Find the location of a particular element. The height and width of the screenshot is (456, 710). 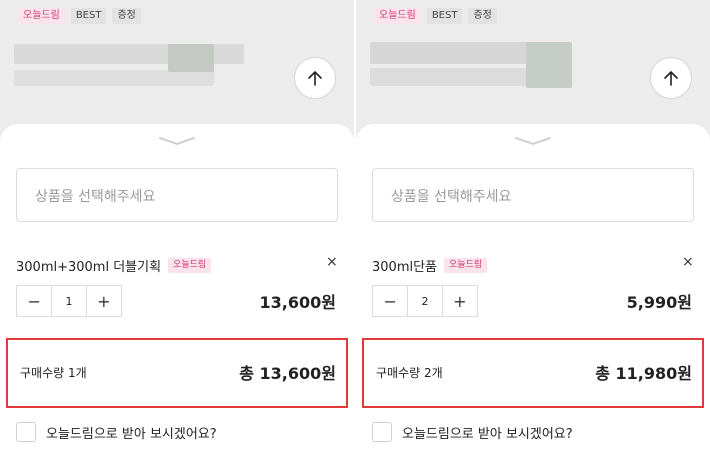

total-price: 총 13,600원 is located at coordinates (287, 373).